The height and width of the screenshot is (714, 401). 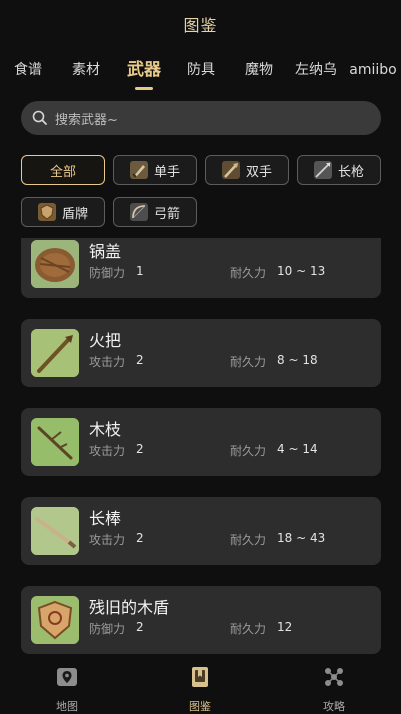 I want to click on list-item: 残旧的木盾 防御力 2 耐久力 12, so click(x=201, y=620).